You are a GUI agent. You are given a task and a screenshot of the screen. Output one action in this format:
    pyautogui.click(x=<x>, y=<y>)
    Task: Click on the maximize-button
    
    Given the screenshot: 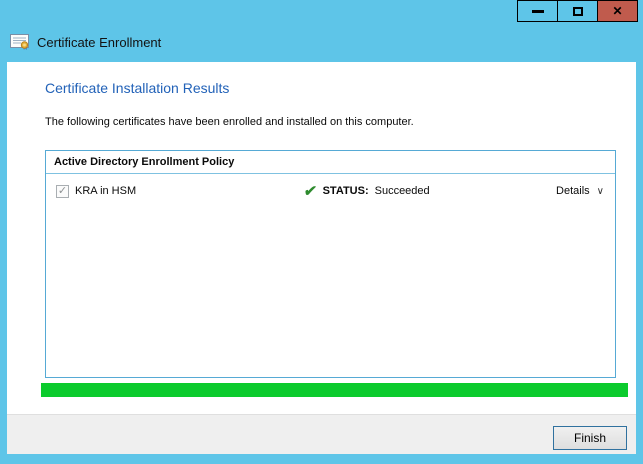 What is the action you would take?
    pyautogui.click(x=577, y=11)
    